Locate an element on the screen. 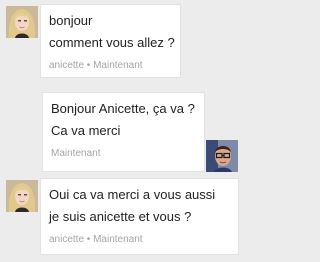 The height and width of the screenshot is (262, 320). message-text: bonjour is located at coordinates (71, 20).